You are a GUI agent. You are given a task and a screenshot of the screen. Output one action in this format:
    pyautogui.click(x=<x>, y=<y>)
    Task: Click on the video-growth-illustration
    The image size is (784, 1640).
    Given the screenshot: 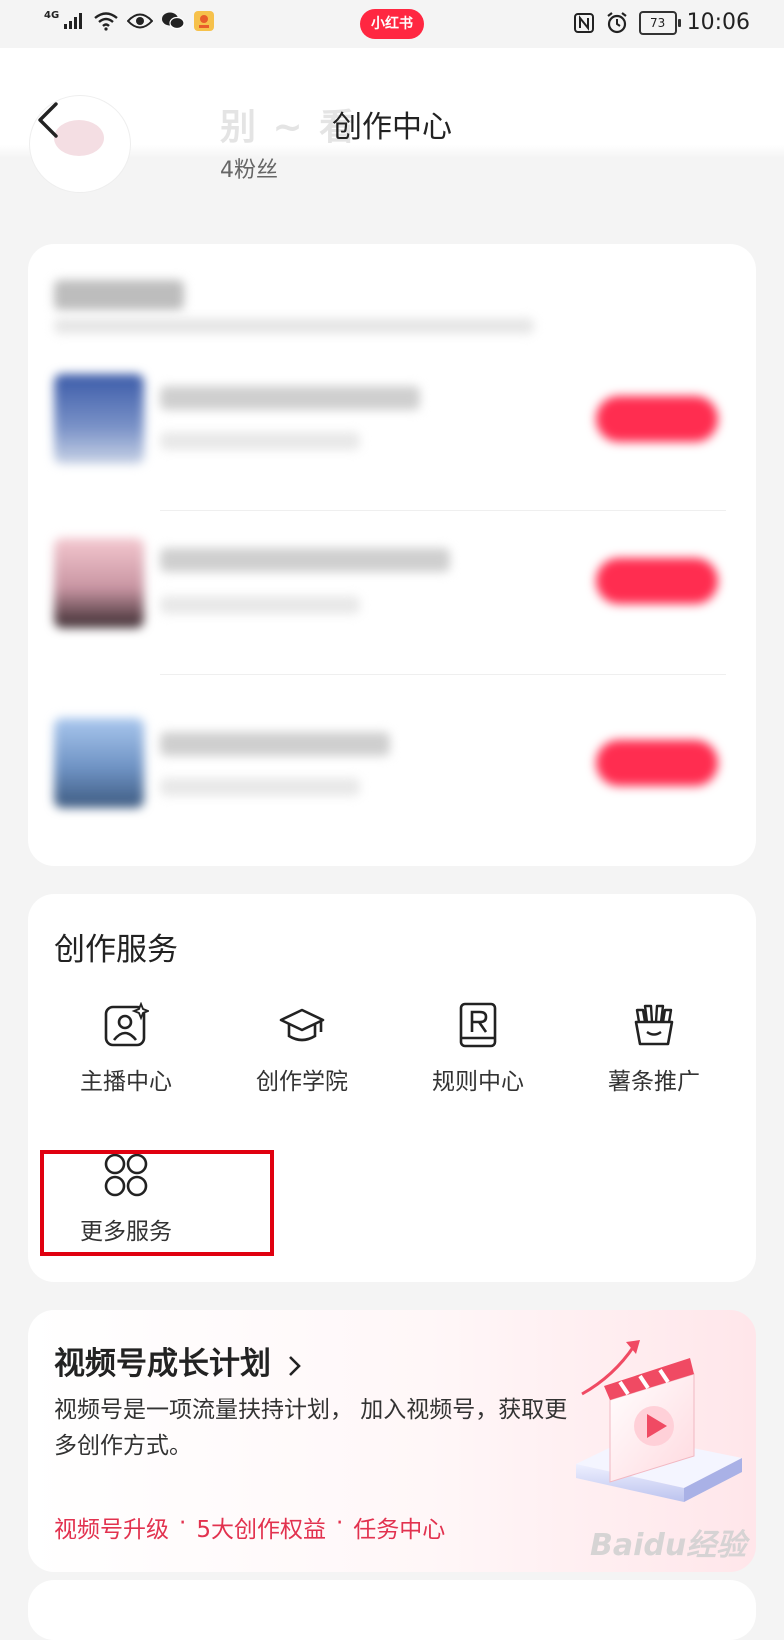 What is the action you would take?
    pyautogui.click(x=659, y=1423)
    